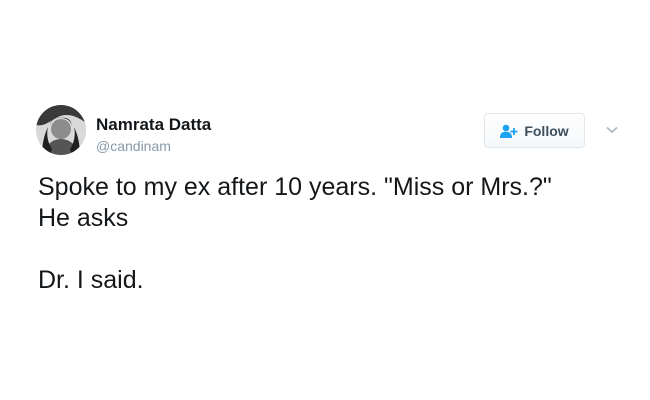 This screenshot has width=650, height=400. I want to click on avatar-photo-icon, so click(61, 130).